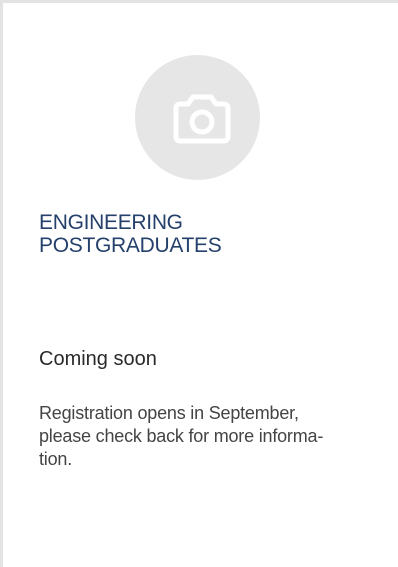 This screenshot has height=567, width=398. I want to click on description-line-2: please check back for more informa-, so click(181, 436).